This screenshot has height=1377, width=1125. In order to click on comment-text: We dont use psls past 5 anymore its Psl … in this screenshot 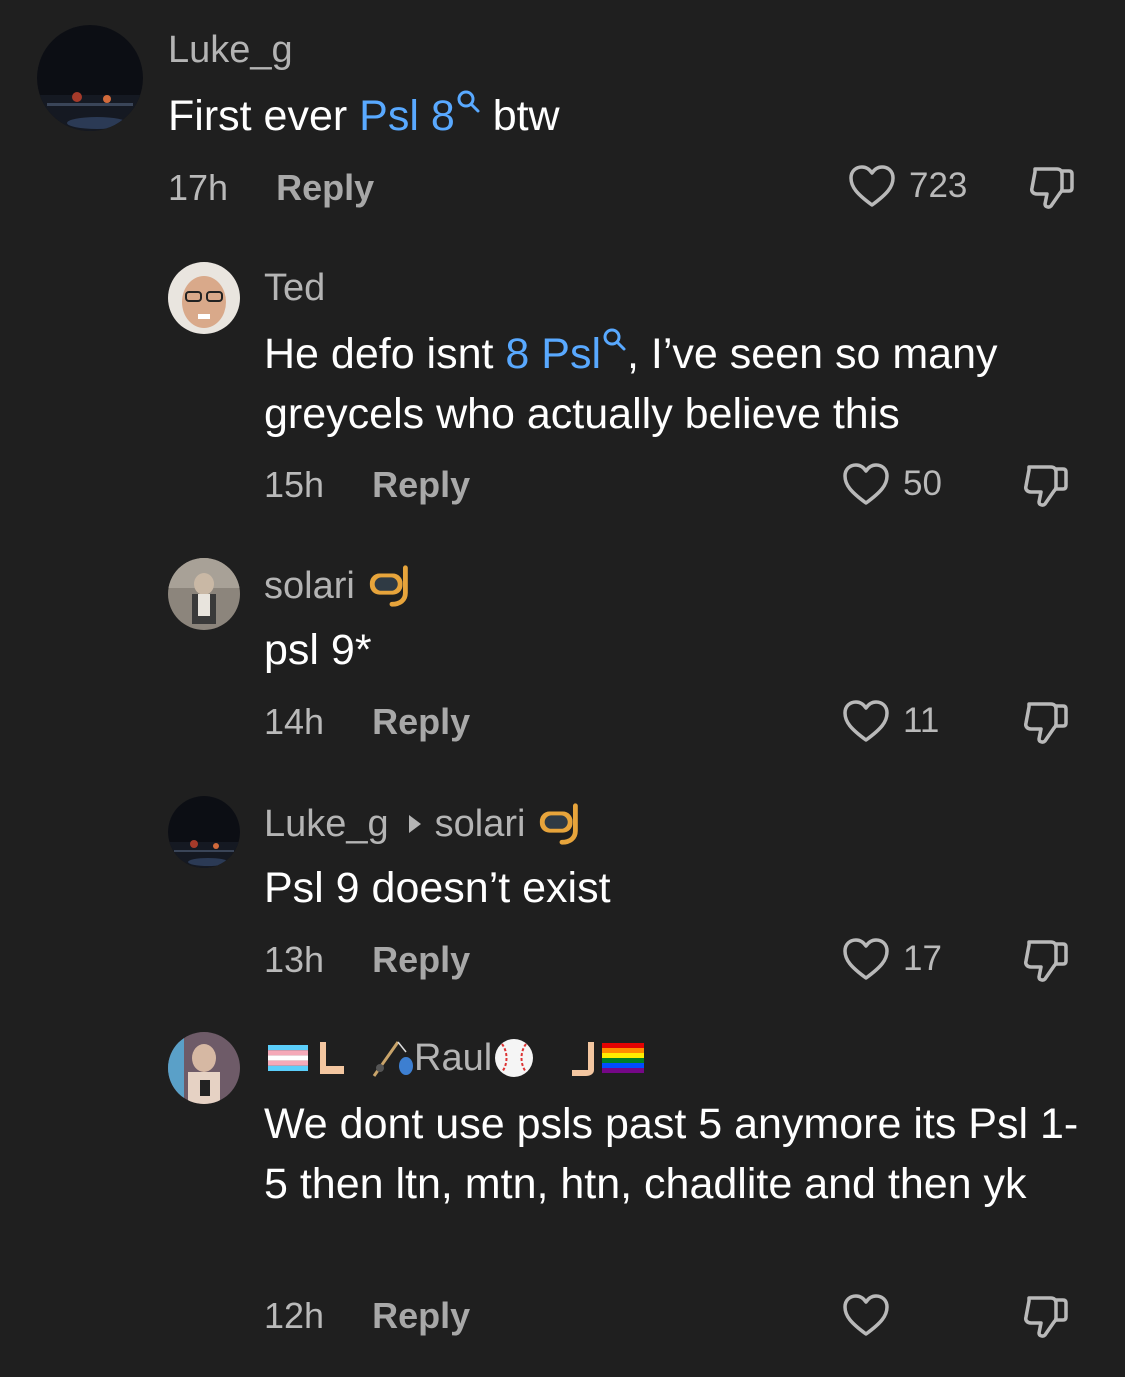, I will do `click(671, 1154)`.